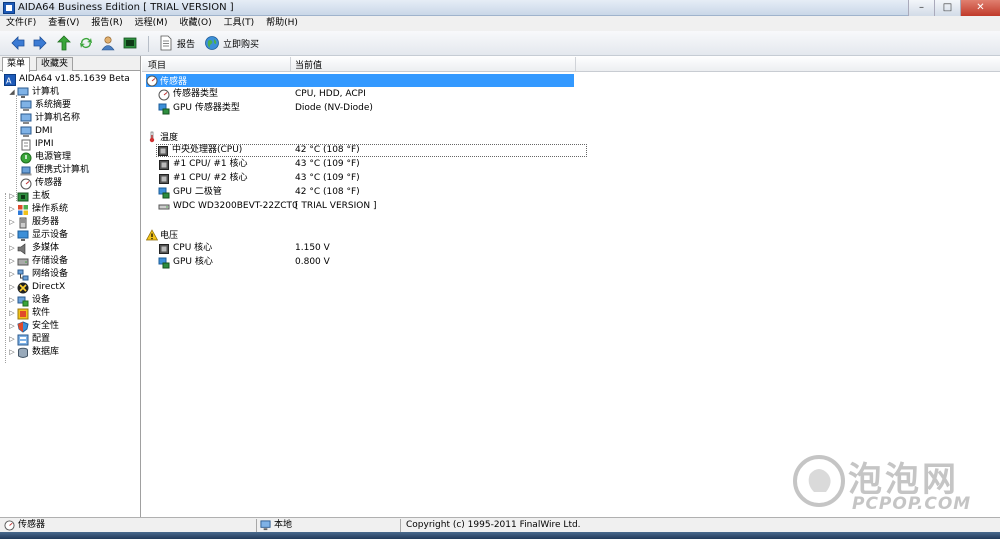 The image size is (1000, 539). What do you see at coordinates (44, 144) in the screenshot?
I see `tree-label: IPMI` at bounding box center [44, 144].